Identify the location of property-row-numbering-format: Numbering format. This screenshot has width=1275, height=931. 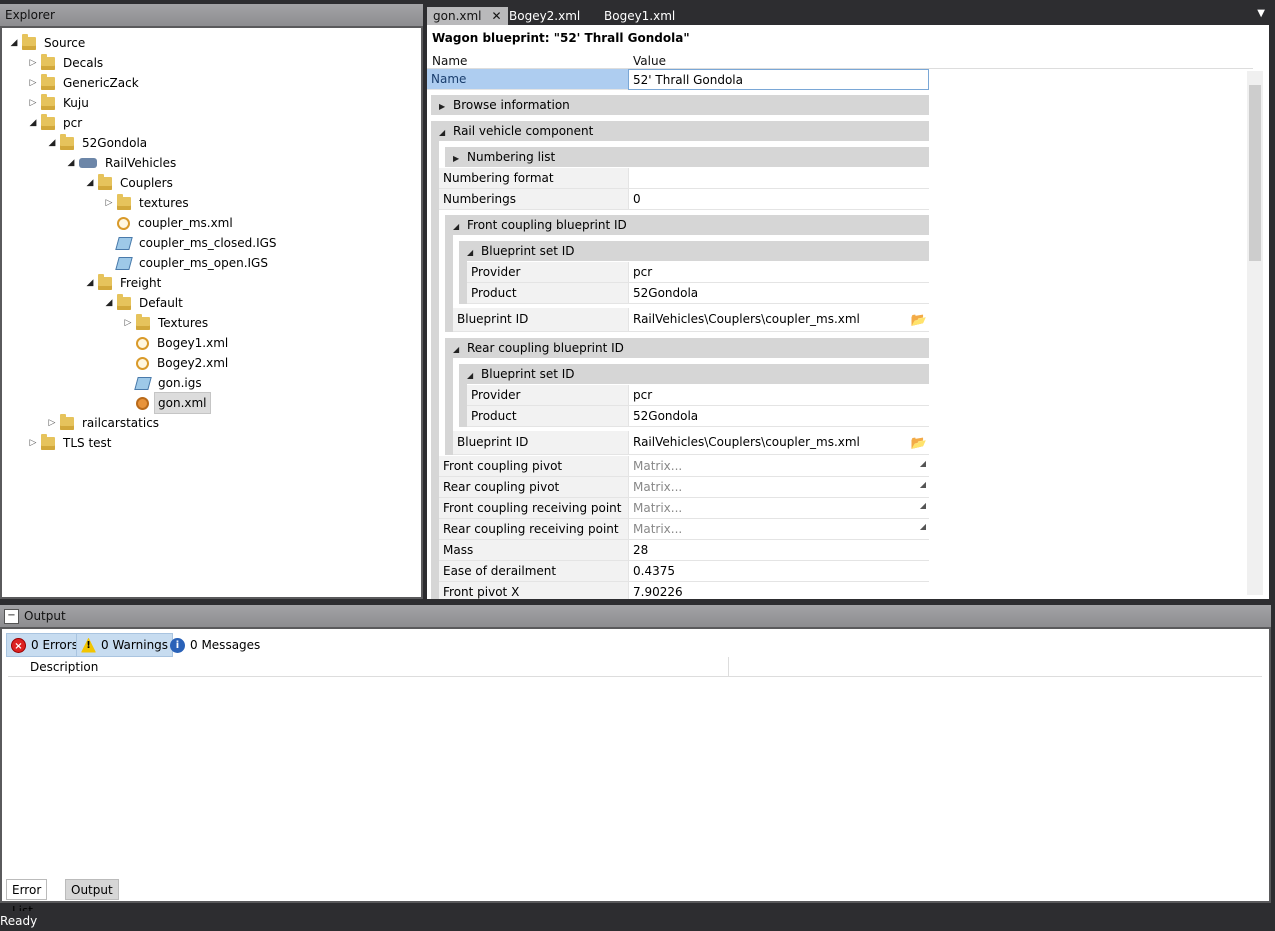
(678, 178).